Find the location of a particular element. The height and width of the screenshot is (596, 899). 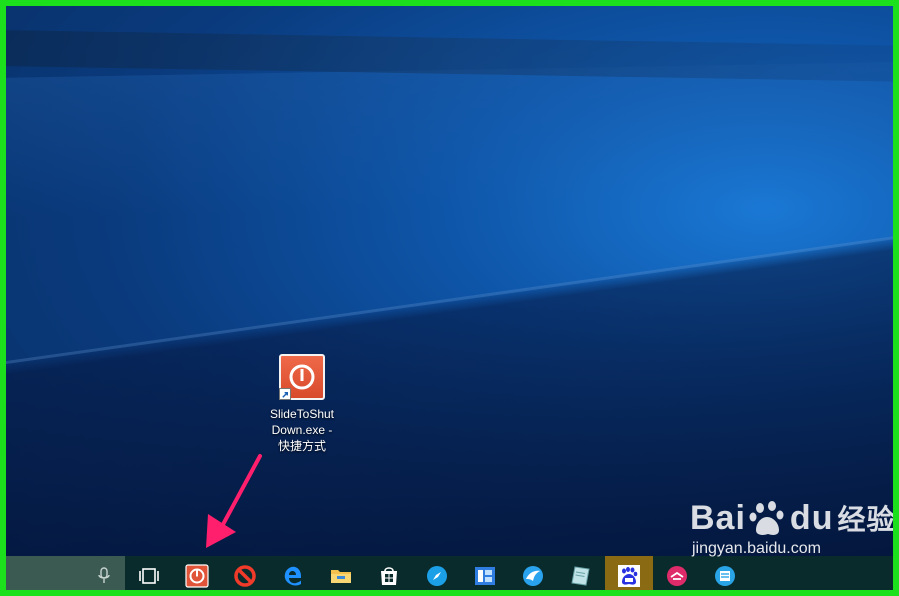

store-icon is located at coordinates (389, 576).